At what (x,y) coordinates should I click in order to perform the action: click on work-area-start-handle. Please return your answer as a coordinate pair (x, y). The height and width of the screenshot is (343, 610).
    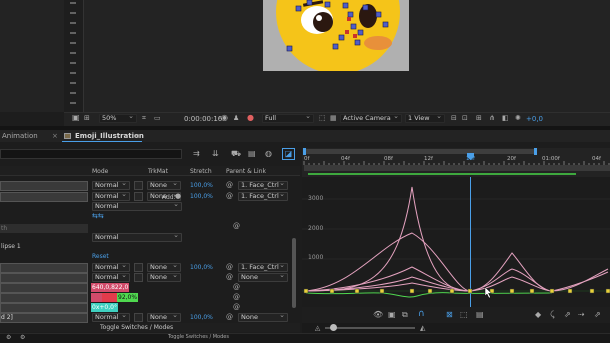
    Looking at the image, I should click on (304, 151).